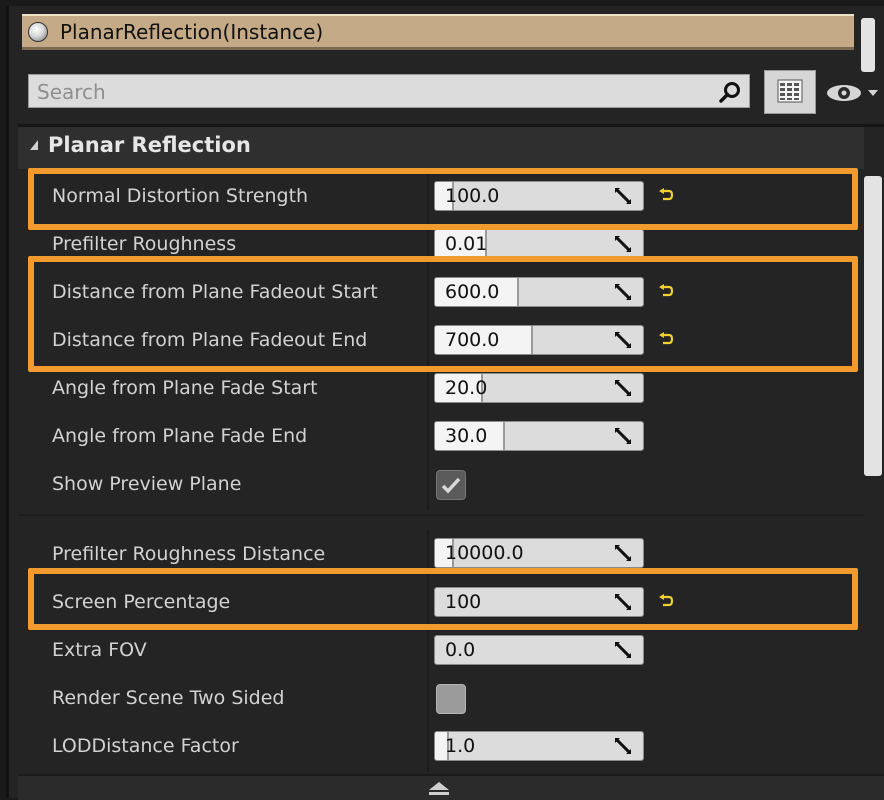 The width and height of the screenshot is (884, 800). What do you see at coordinates (38, 32) in the screenshot?
I see `sphere-icon` at bounding box center [38, 32].